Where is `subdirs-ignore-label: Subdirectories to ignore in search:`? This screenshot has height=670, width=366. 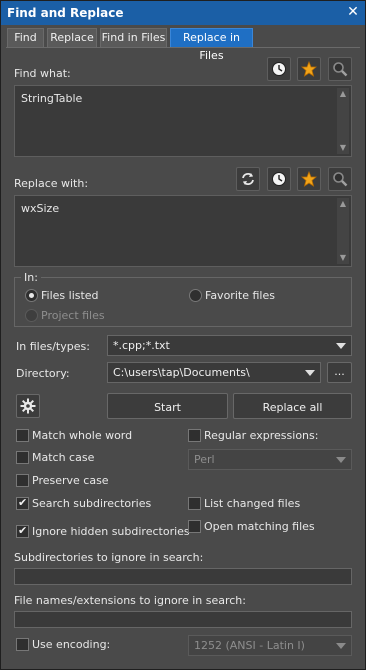
subdirs-ignore-label: Subdirectories to ignore in search: is located at coordinates (109, 557).